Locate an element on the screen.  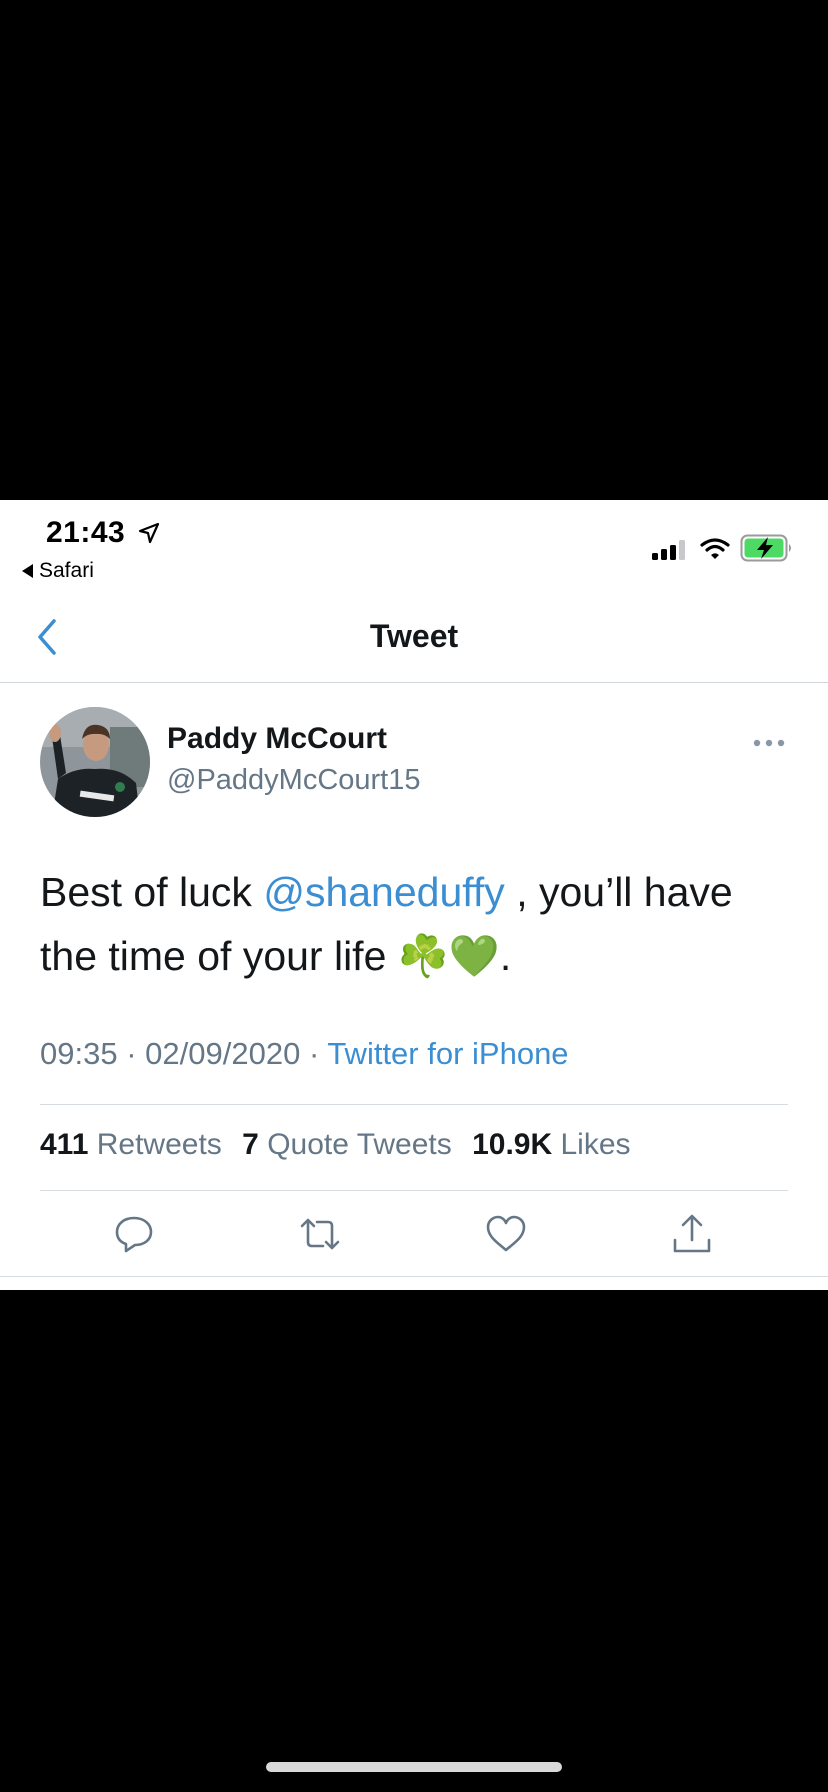
battery-charging-icon is located at coordinates (765, 548).